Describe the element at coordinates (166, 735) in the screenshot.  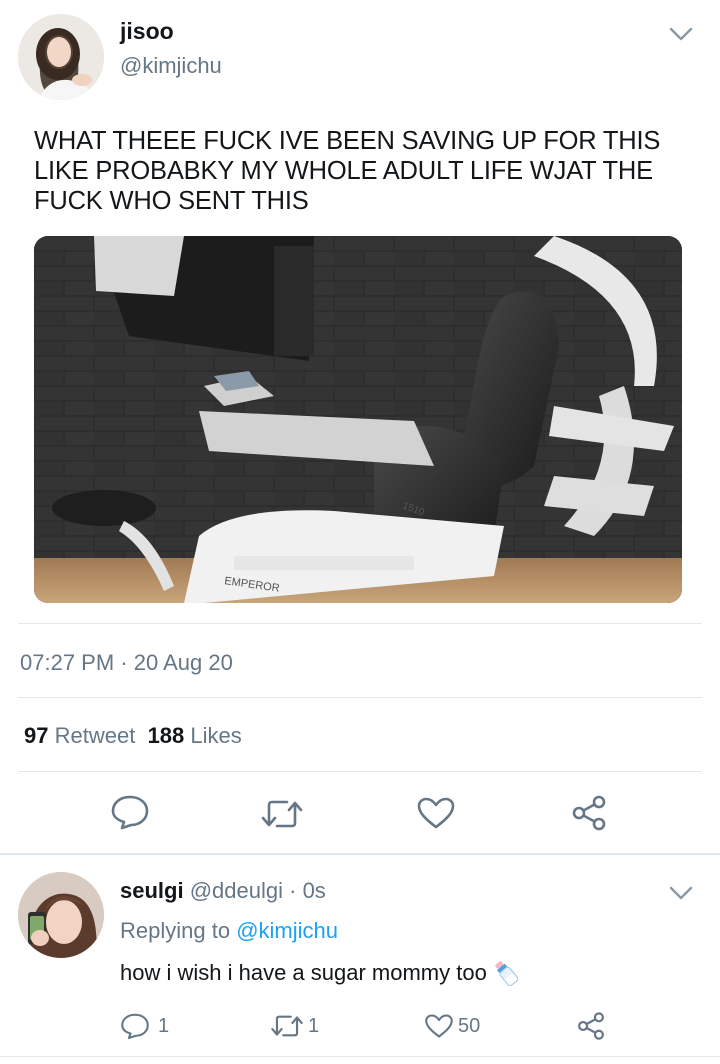
I see `like-count: 188` at that location.